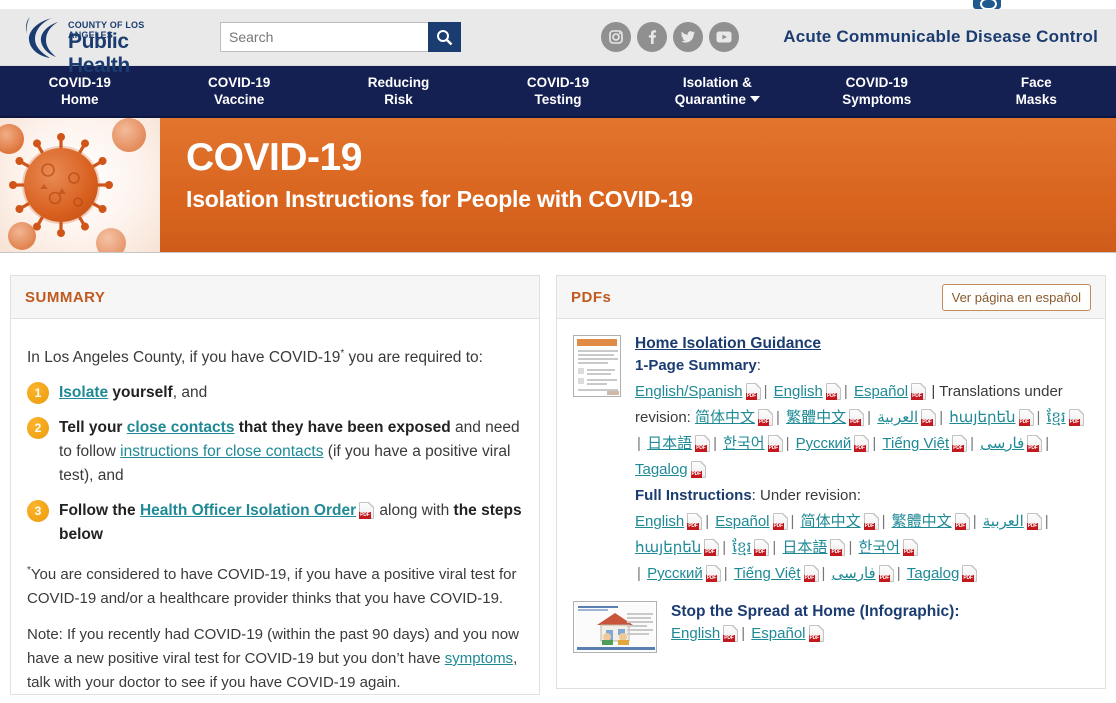 This screenshot has height=703, width=1116. What do you see at coordinates (398, 91) in the screenshot?
I see `nav-item-reducing-risk: Reducing Risk` at bounding box center [398, 91].